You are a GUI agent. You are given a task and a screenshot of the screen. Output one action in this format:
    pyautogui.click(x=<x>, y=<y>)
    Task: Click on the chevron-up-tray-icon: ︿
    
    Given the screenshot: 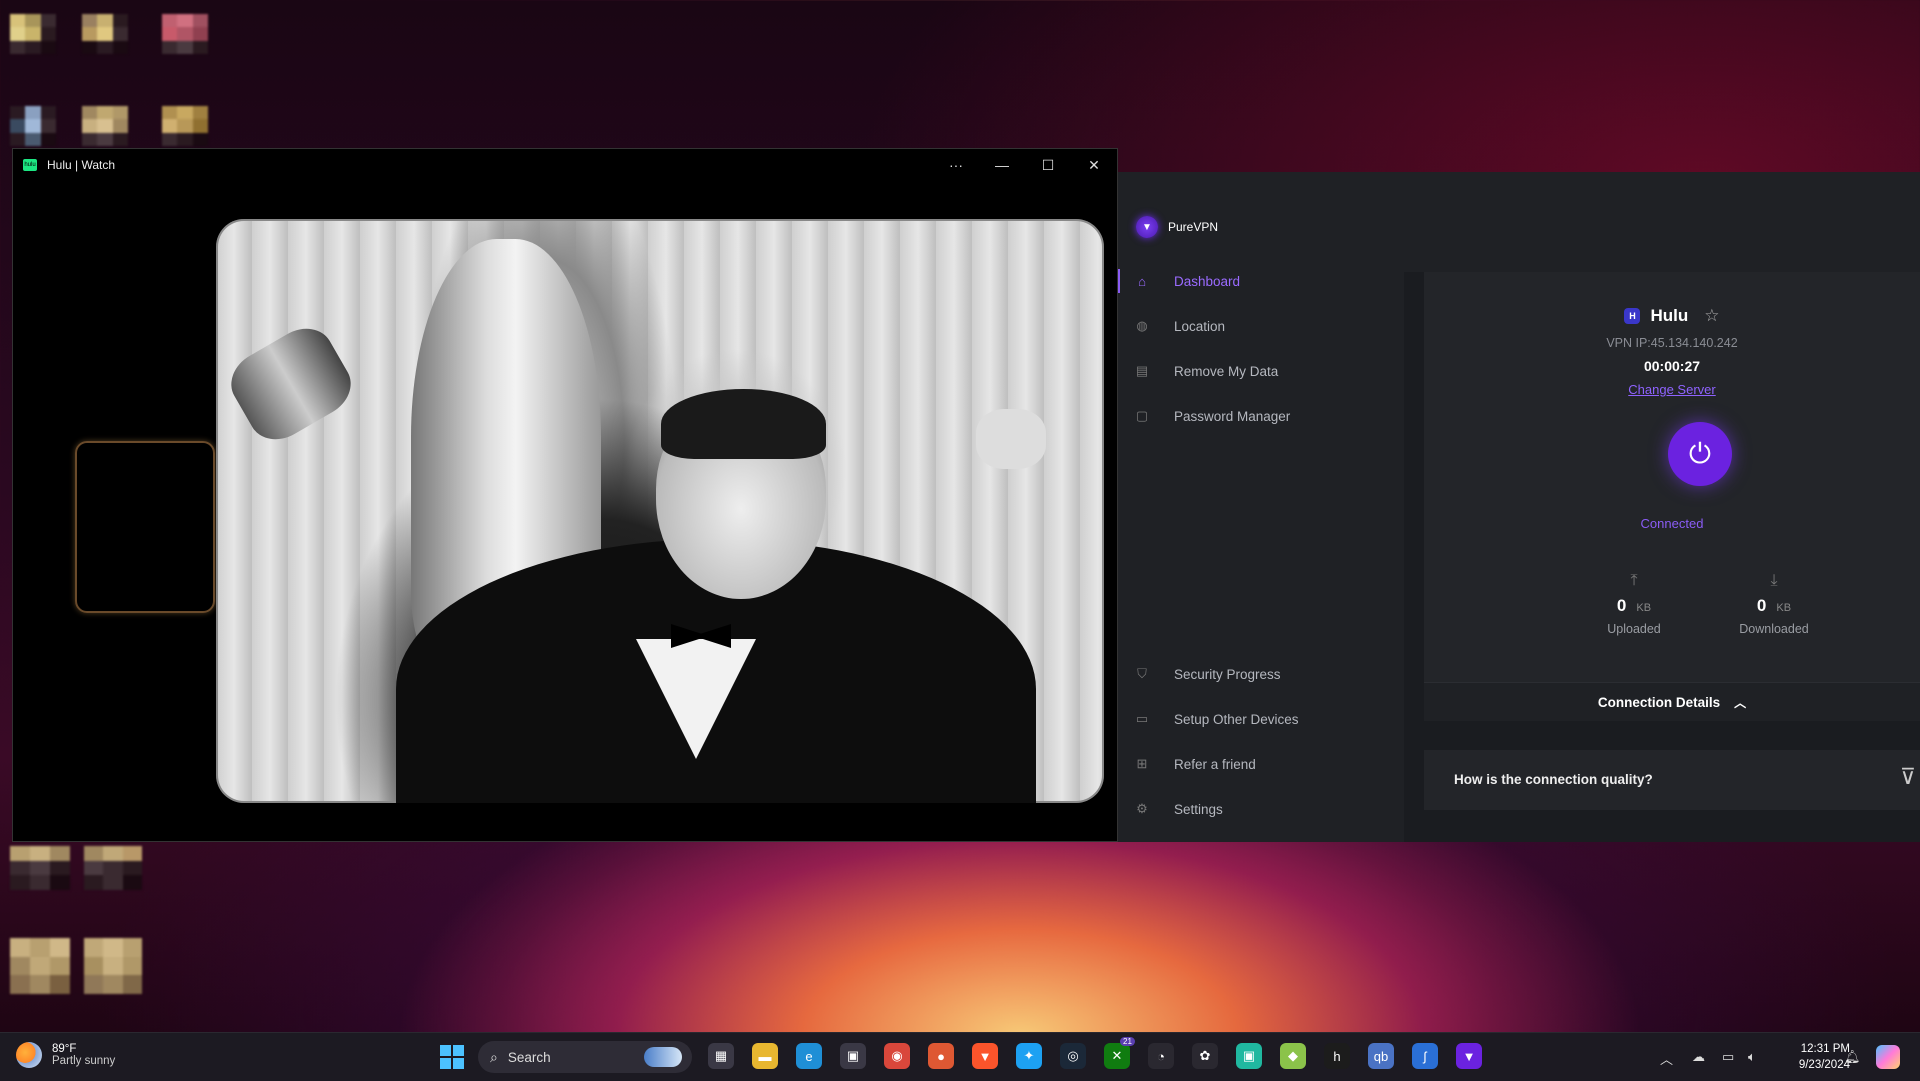 What is the action you would take?
    pyautogui.click(x=1666, y=1058)
    